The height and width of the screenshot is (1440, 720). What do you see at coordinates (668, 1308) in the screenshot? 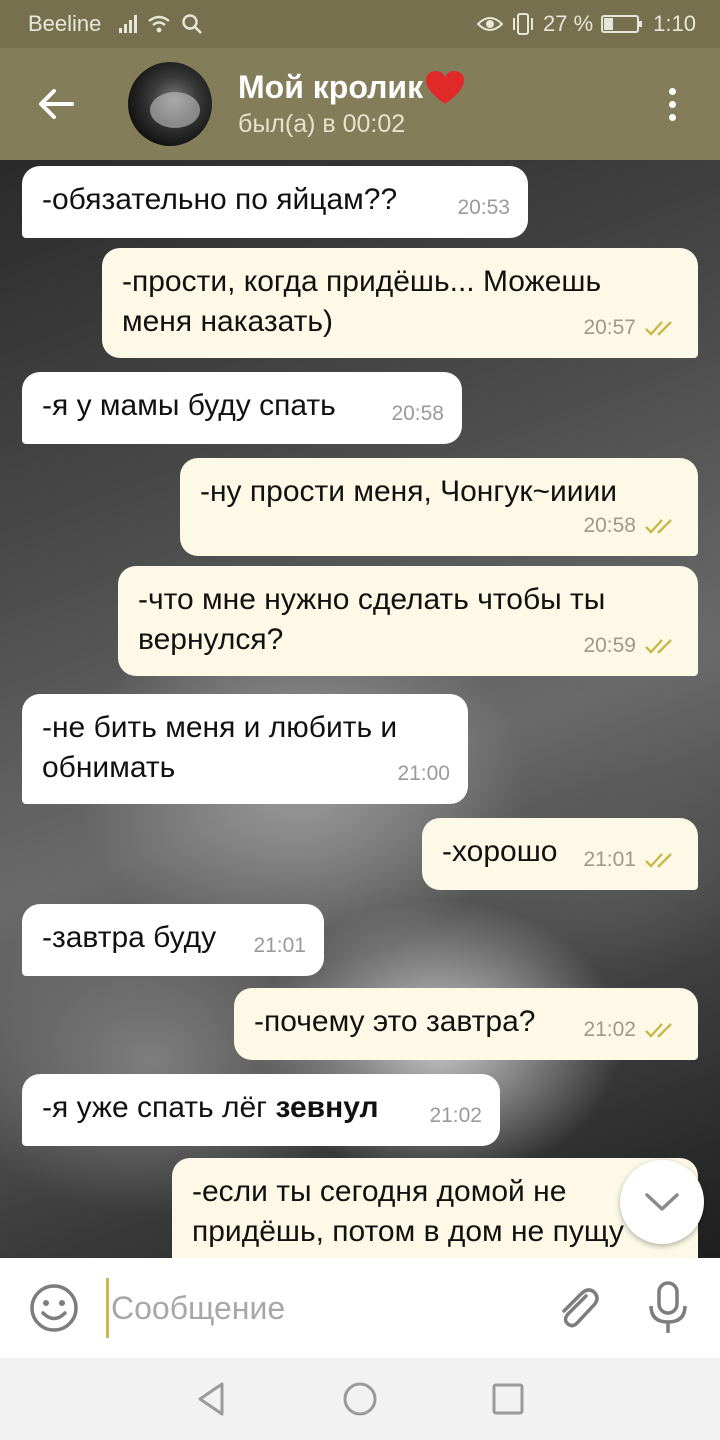
I see `microphone-icon` at bounding box center [668, 1308].